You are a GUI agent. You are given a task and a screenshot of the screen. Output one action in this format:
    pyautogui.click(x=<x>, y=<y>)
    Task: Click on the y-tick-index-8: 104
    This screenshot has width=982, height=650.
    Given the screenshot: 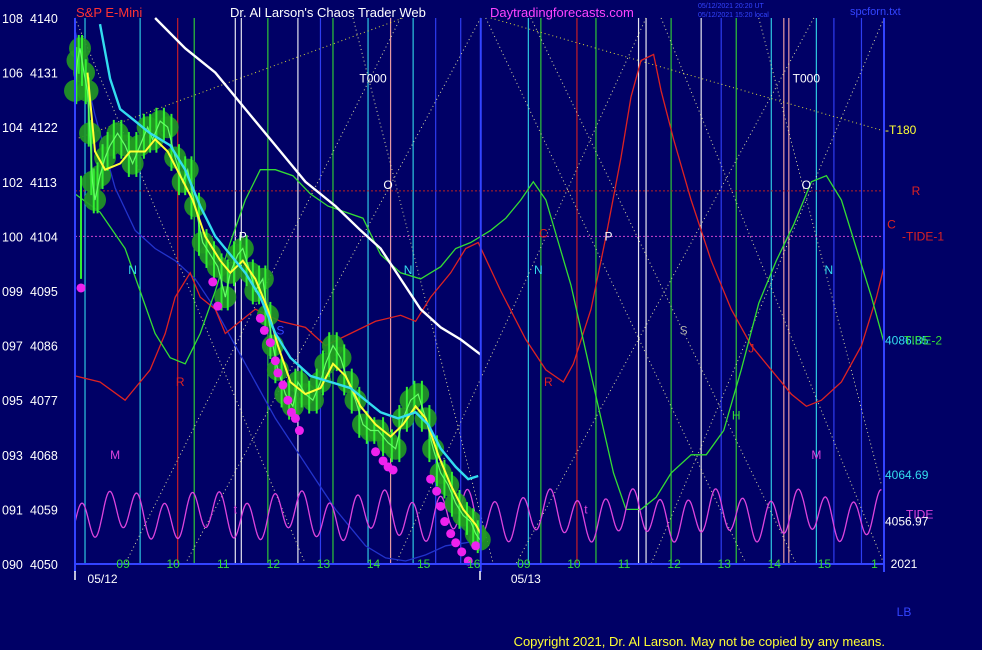 What is the action you would take?
    pyautogui.click(x=12, y=128)
    